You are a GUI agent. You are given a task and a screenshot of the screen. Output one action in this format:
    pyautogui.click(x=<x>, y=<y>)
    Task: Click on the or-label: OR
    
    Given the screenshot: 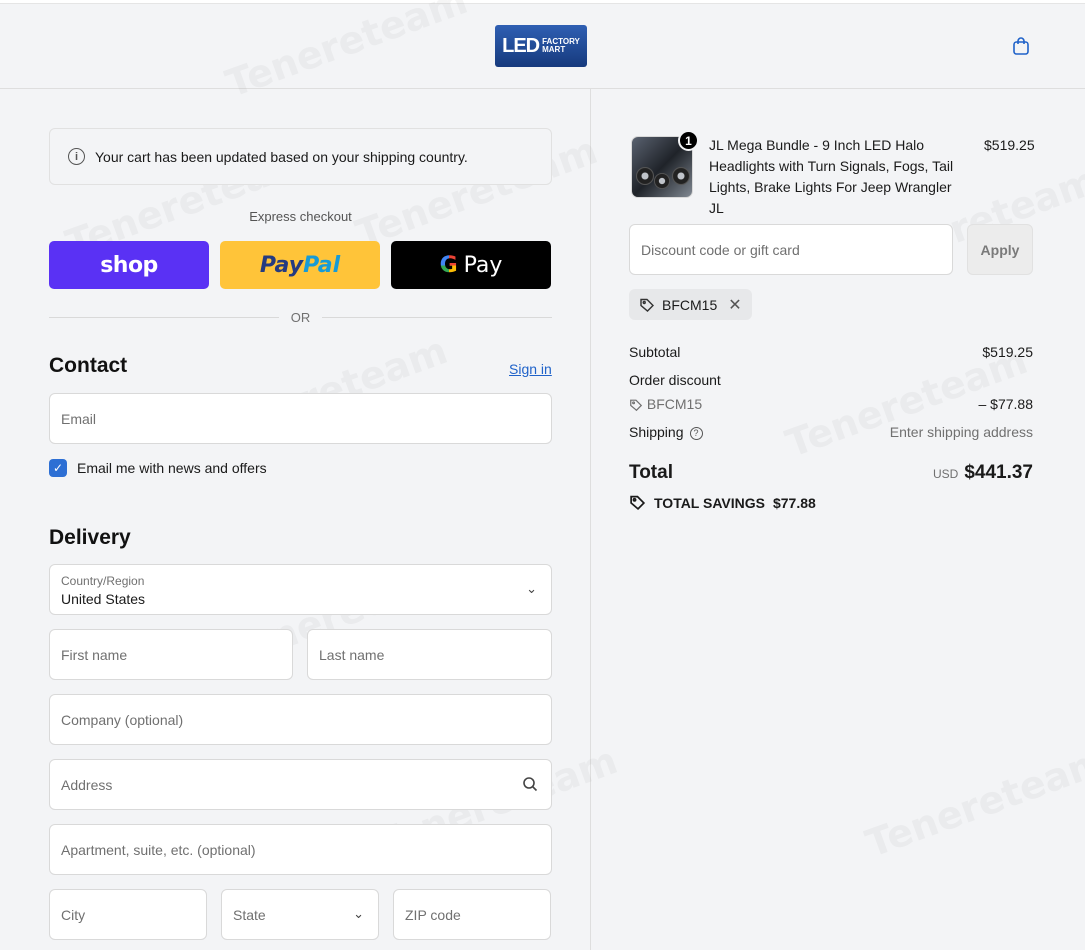 What is the action you would take?
    pyautogui.click(x=300, y=317)
    